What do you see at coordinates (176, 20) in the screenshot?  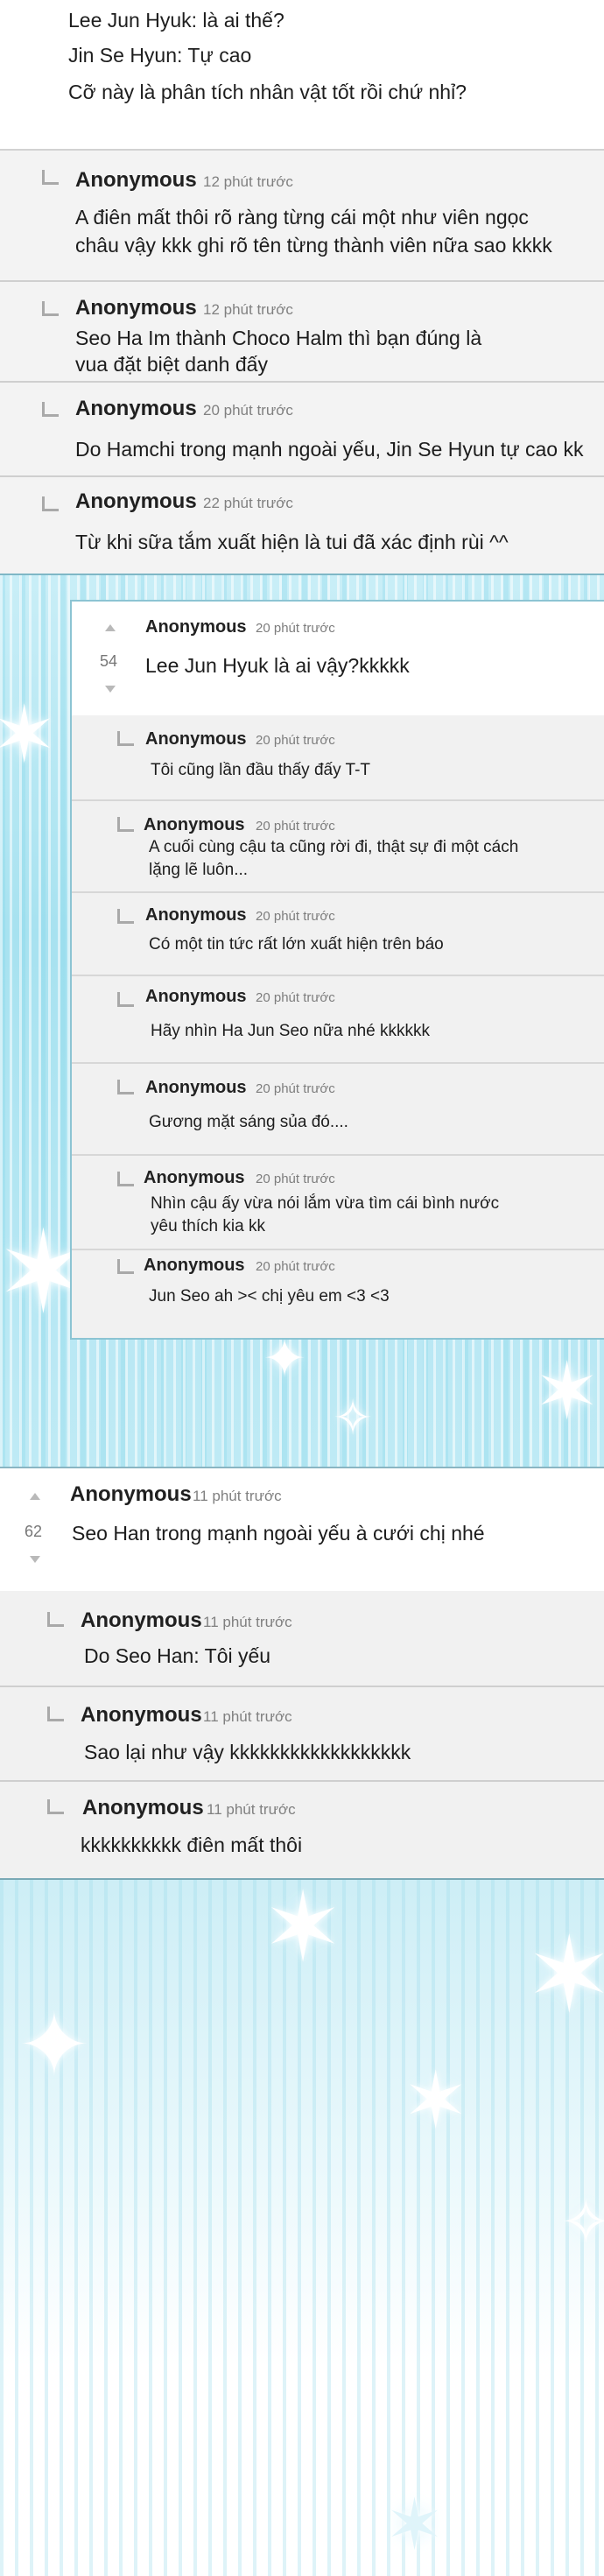 I see `dialogue-line: Lee Jun Hyuk: là ai thế?` at bounding box center [176, 20].